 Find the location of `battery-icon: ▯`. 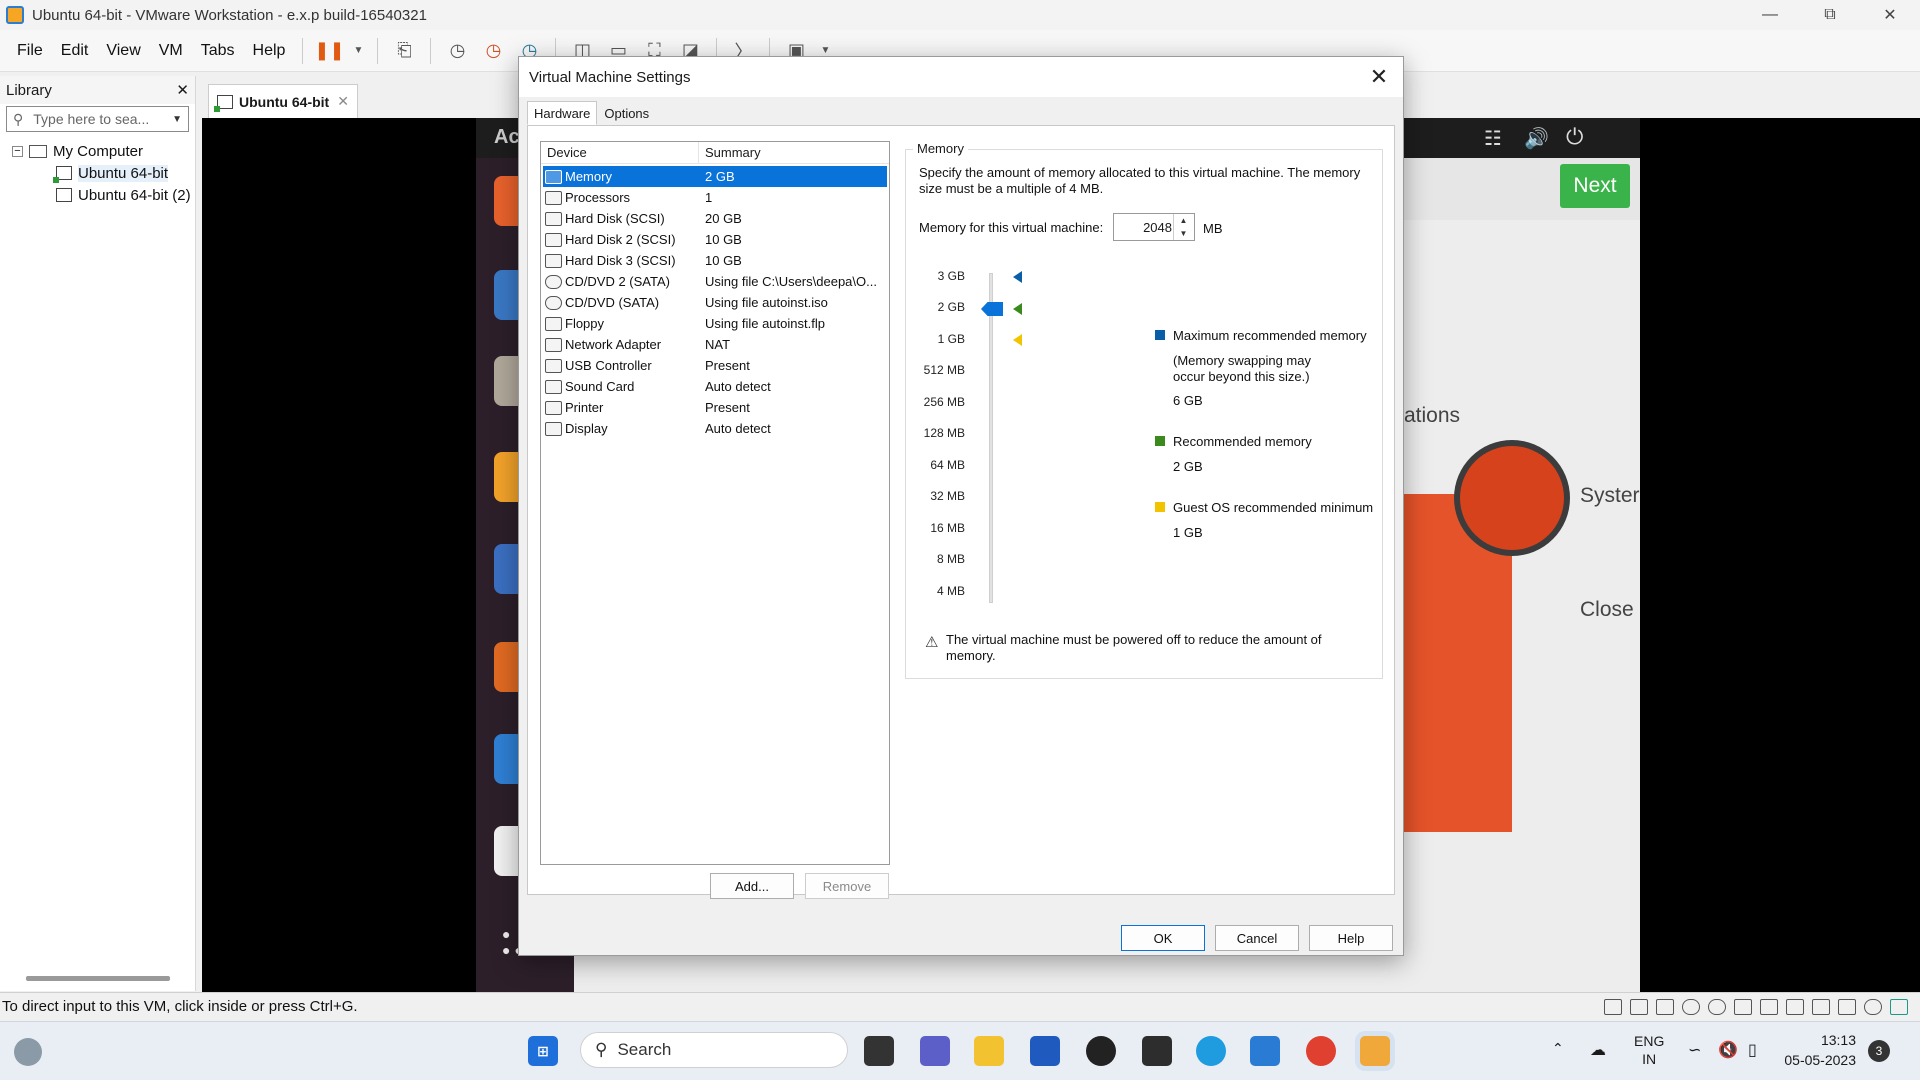

battery-icon: ▯ is located at coordinates (1752, 1050).